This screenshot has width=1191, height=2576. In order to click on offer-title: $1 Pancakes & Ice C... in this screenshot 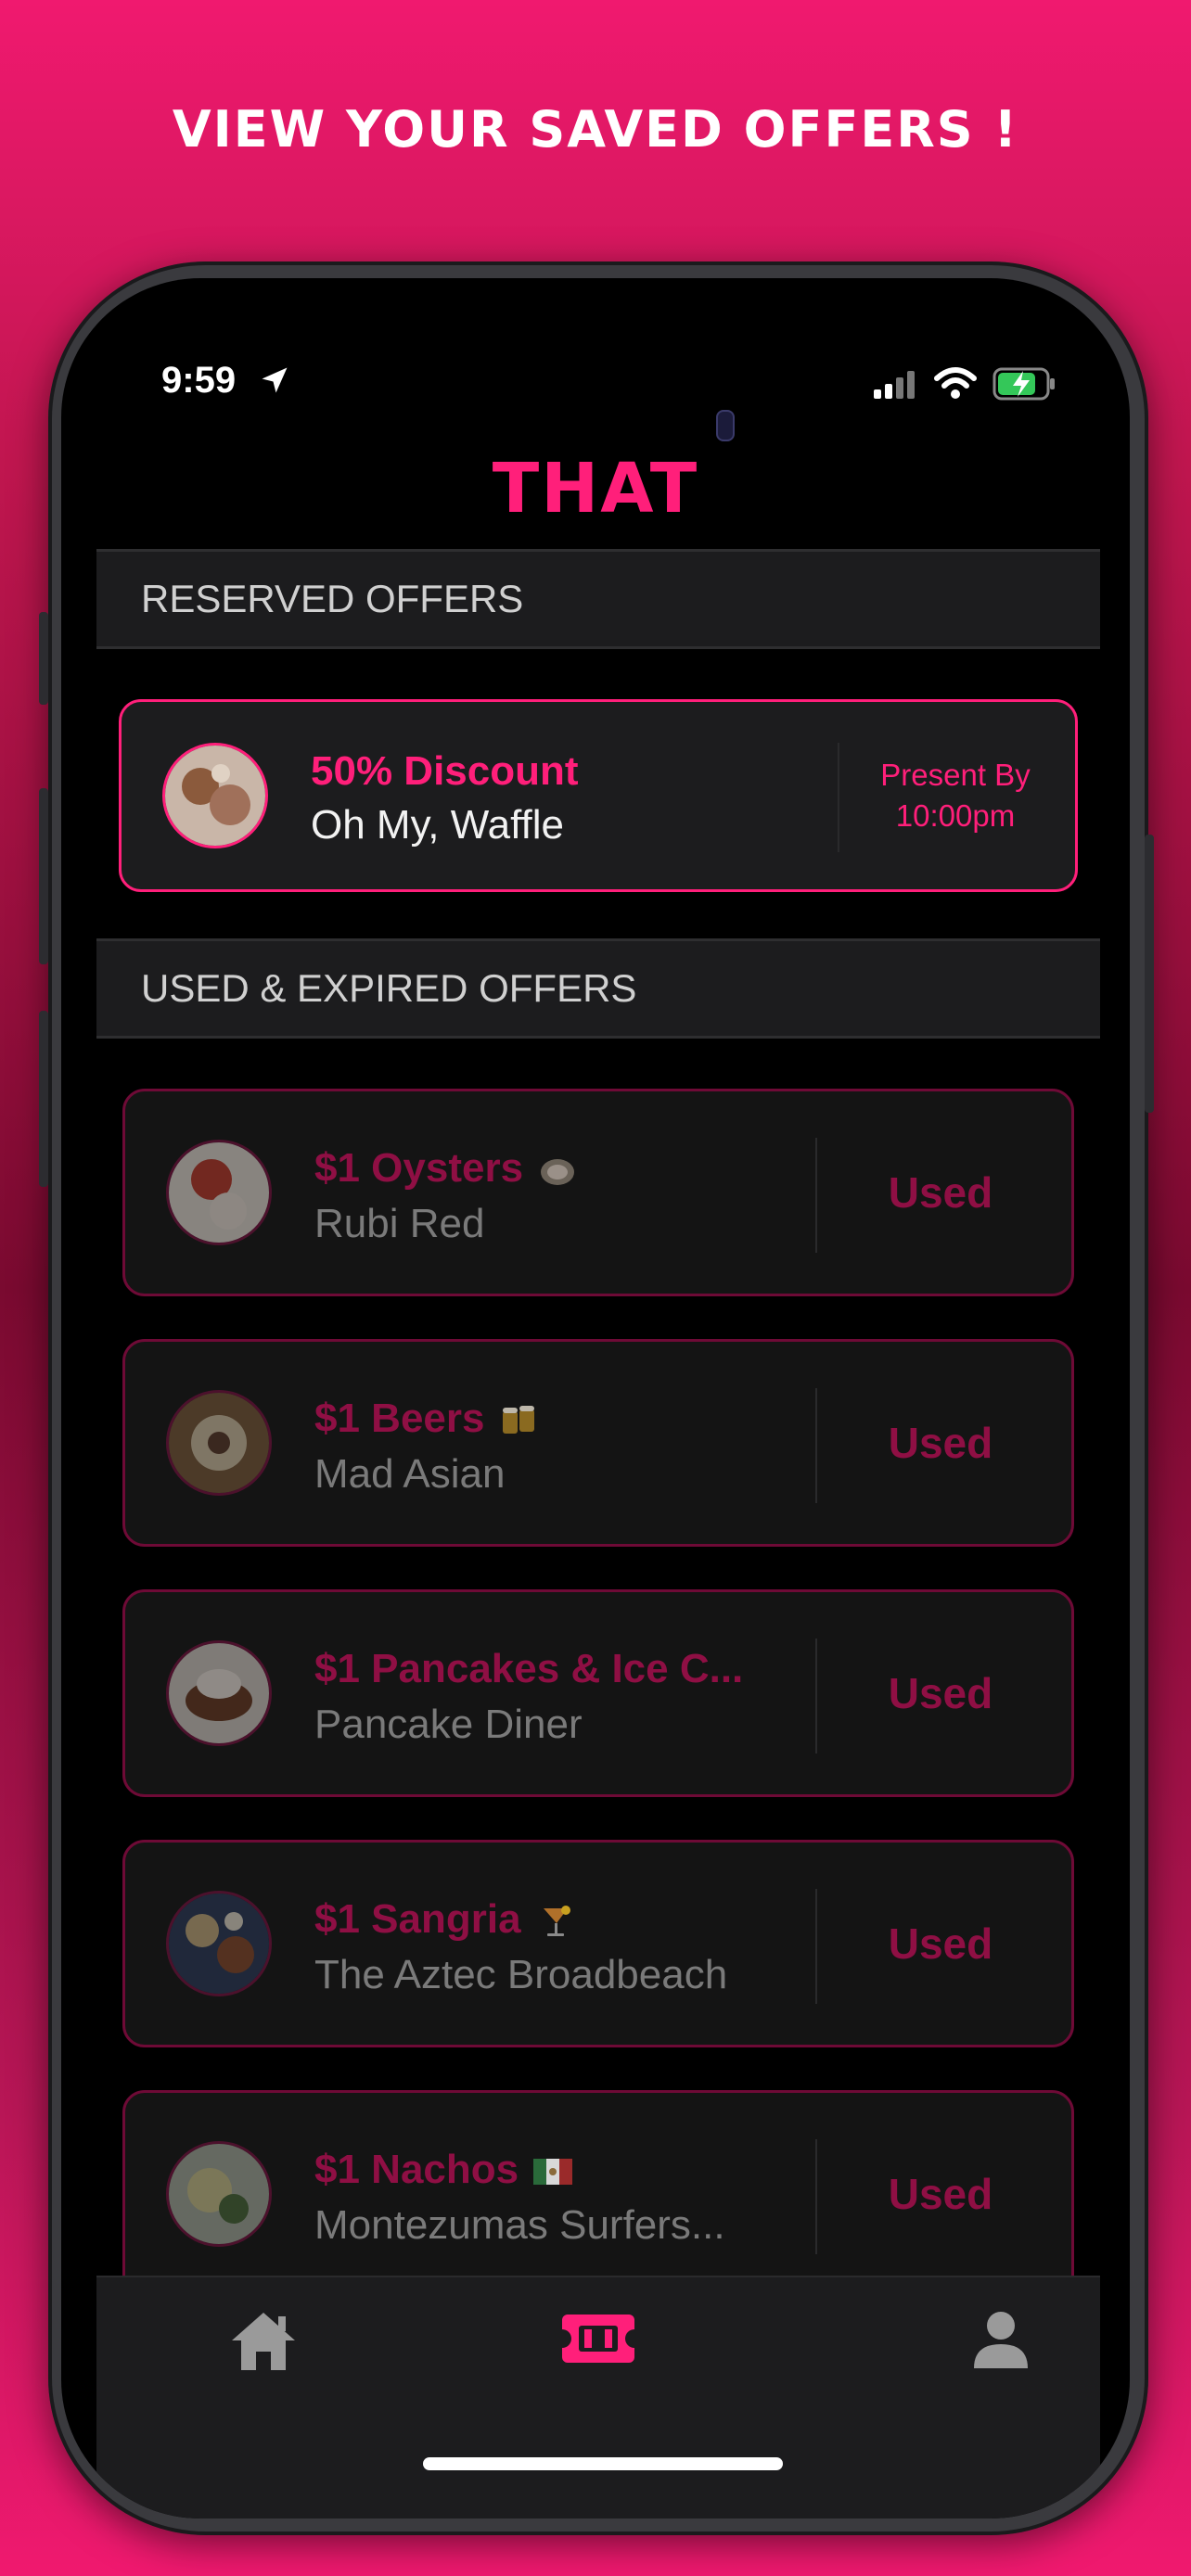, I will do `click(529, 1668)`.